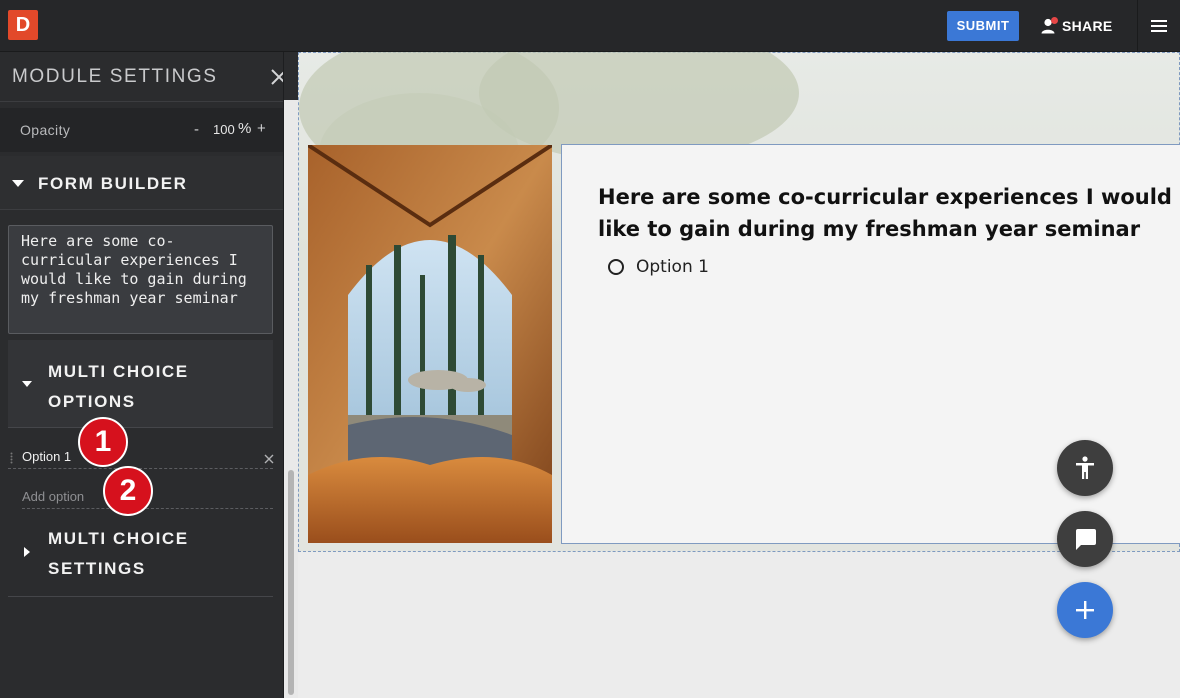  Describe the element at coordinates (103, 442) in the screenshot. I see `annotation-badge-1: 1` at that location.